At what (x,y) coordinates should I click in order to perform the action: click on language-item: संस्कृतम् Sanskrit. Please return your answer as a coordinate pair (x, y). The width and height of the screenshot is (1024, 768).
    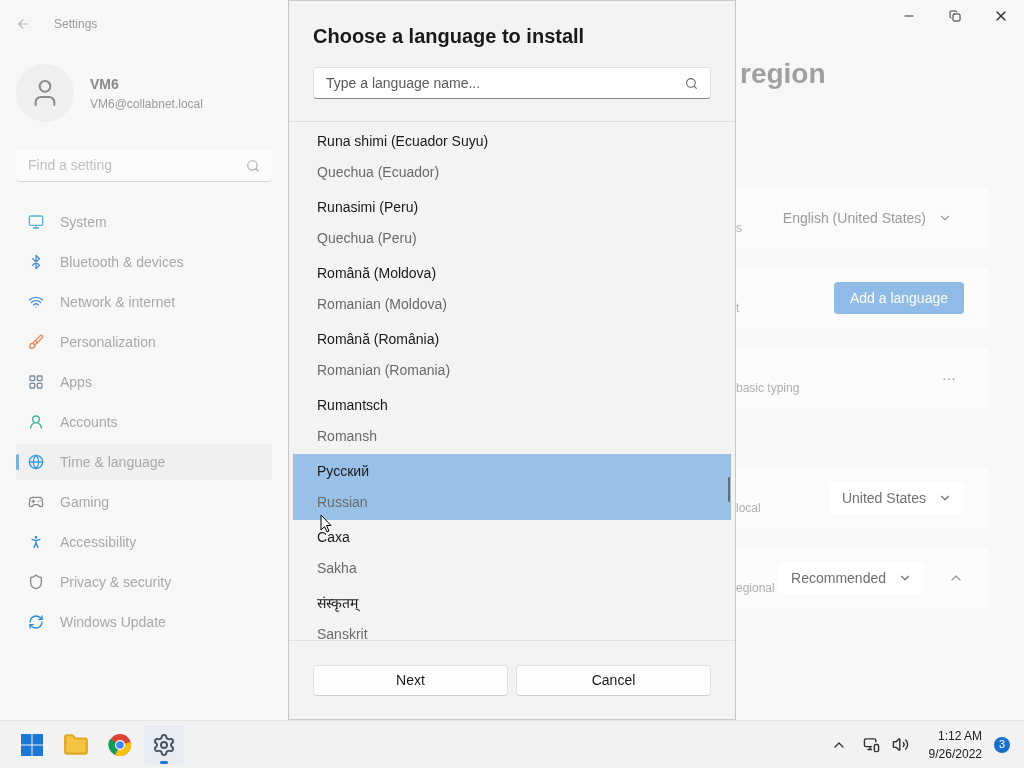
    Looking at the image, I should click on (512, 613).